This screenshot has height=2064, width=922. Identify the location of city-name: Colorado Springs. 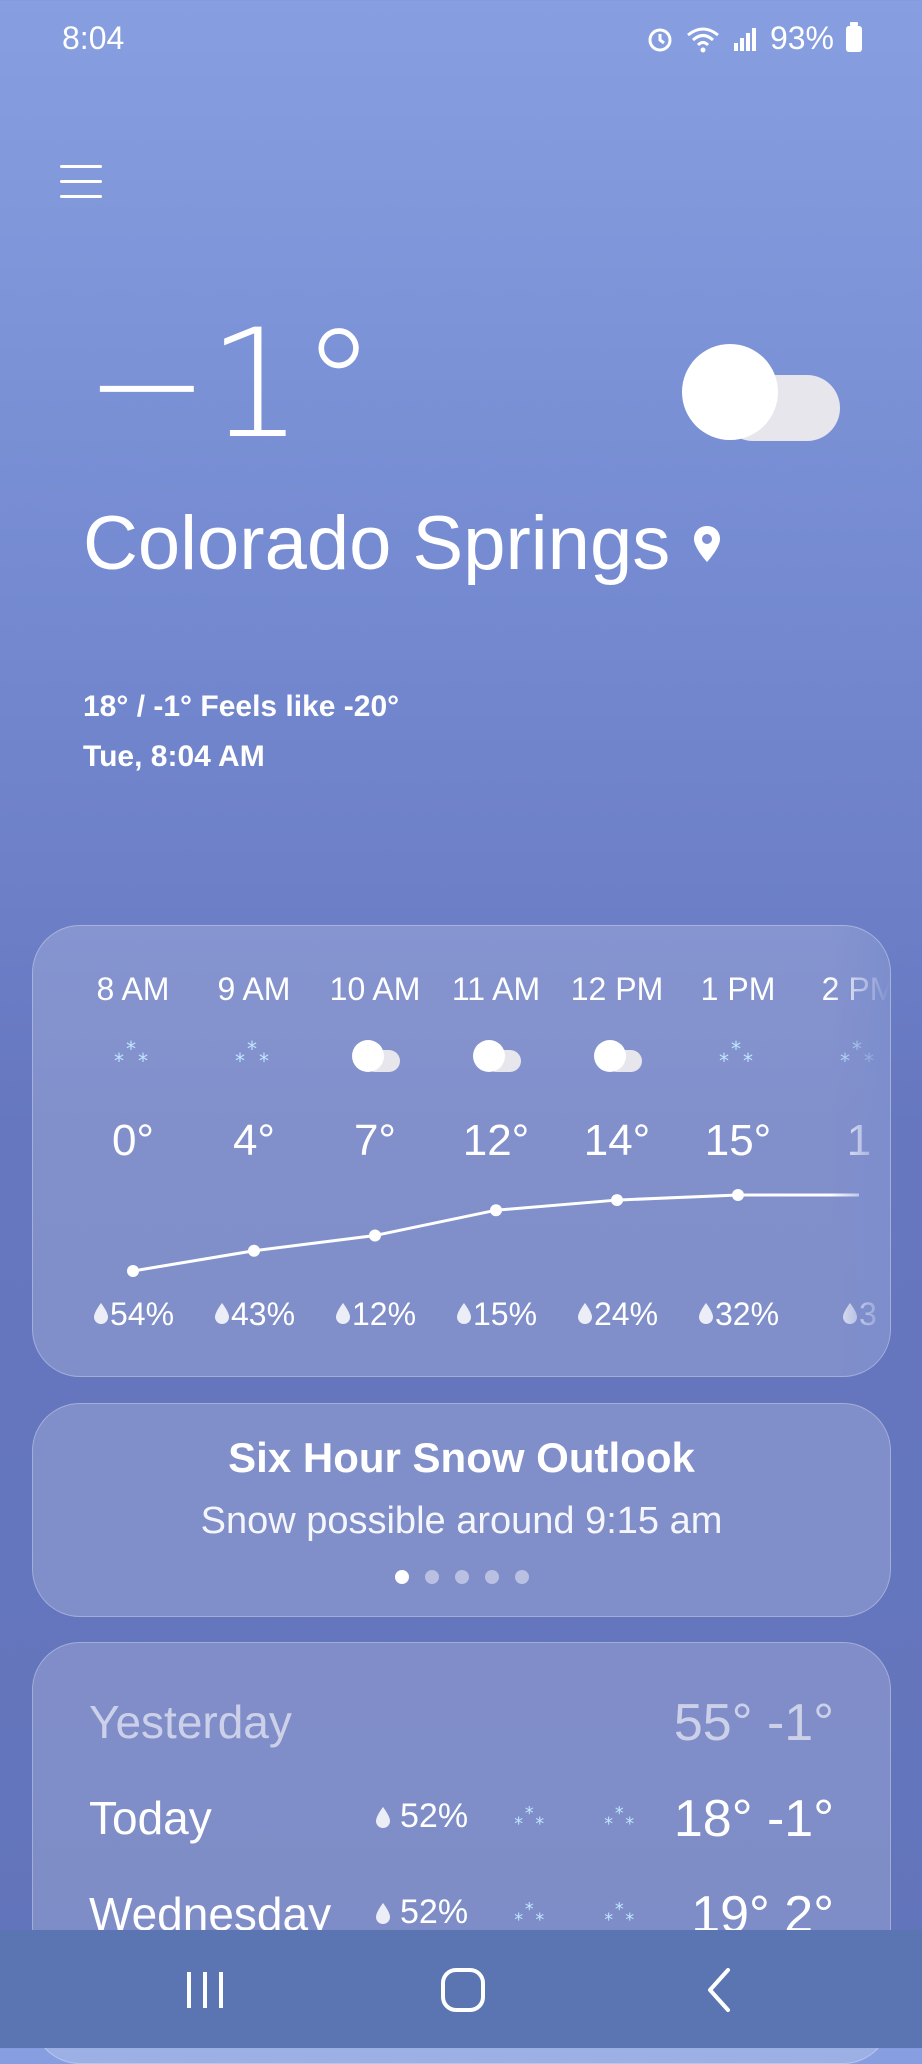
(377, 543).